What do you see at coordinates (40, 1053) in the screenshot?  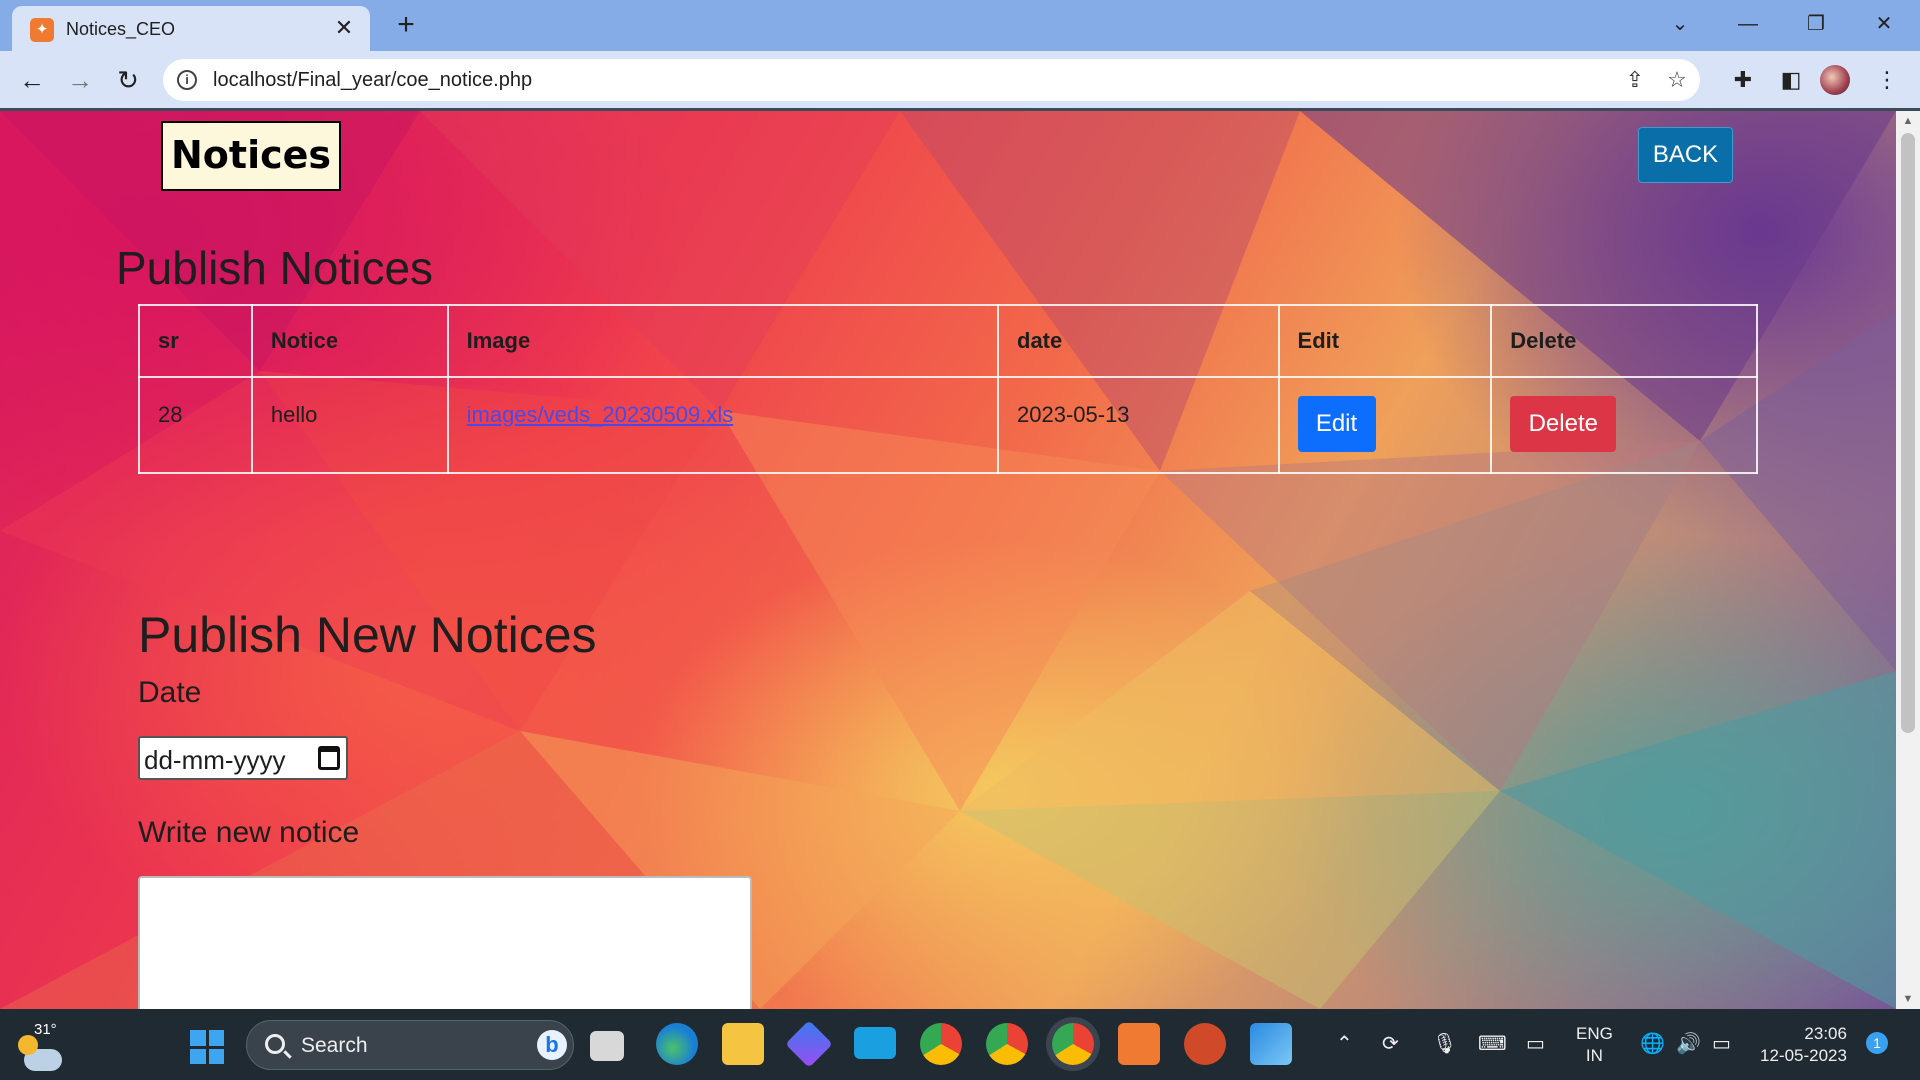 I see `weather-cloud-icon` at bounding box center [40, 1053].